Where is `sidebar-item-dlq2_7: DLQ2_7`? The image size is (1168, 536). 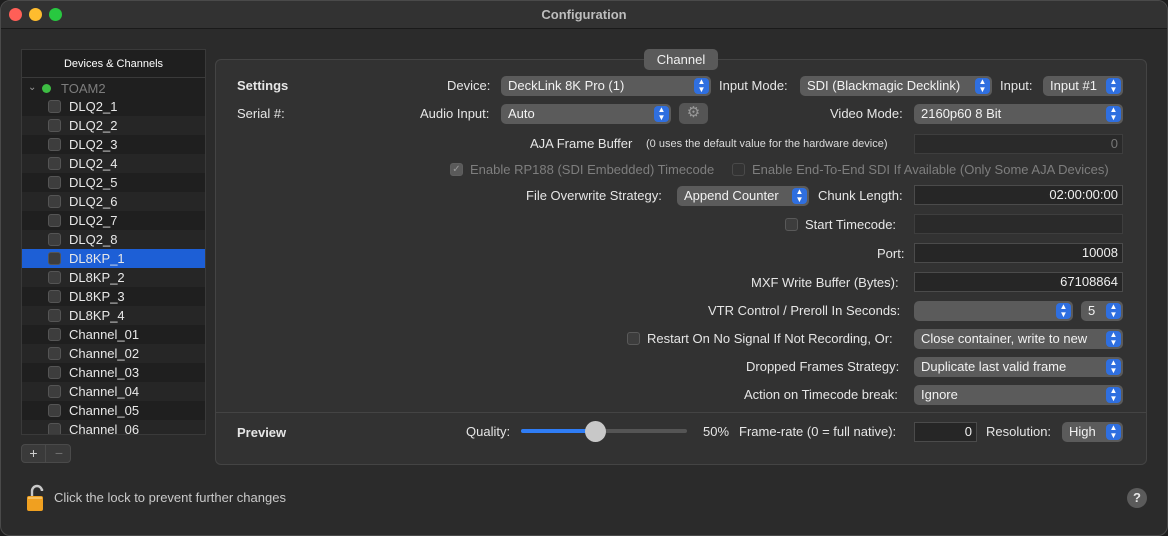 sidebar-item-dlq2_7: DLQ2_7 is located at coordinates (113, 220).